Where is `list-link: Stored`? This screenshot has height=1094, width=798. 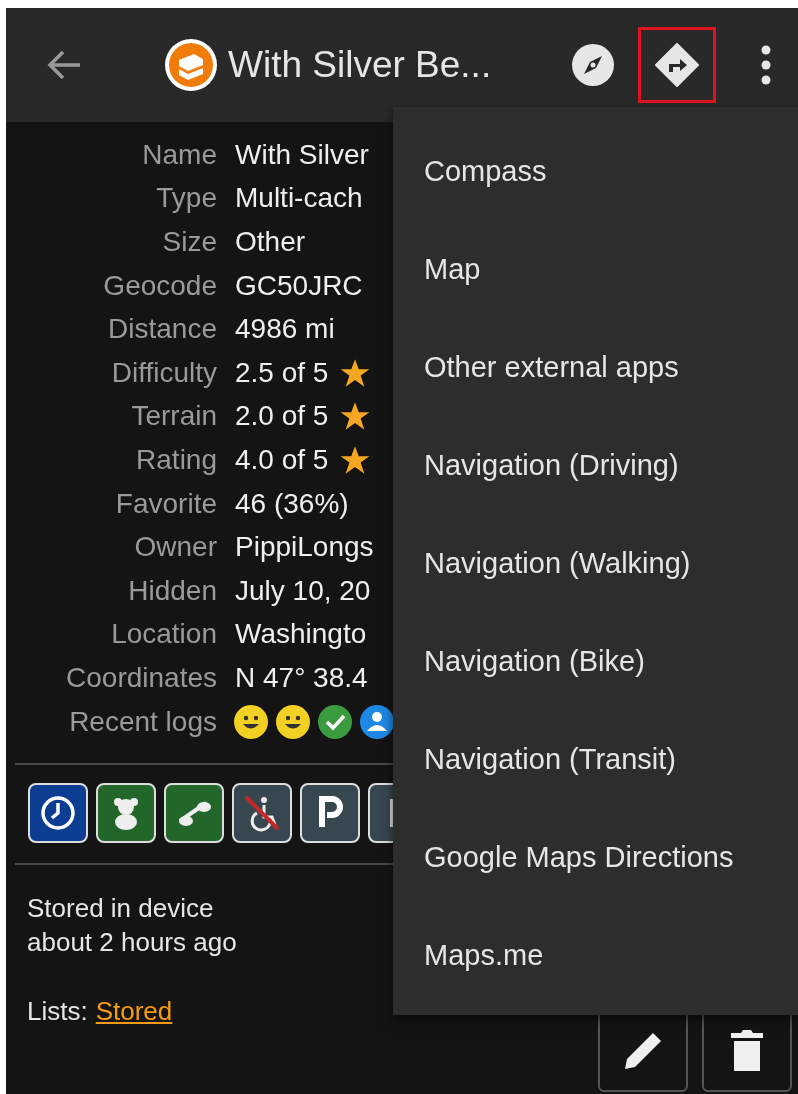 list-link: Stored is located at coordinates (134, 1011).